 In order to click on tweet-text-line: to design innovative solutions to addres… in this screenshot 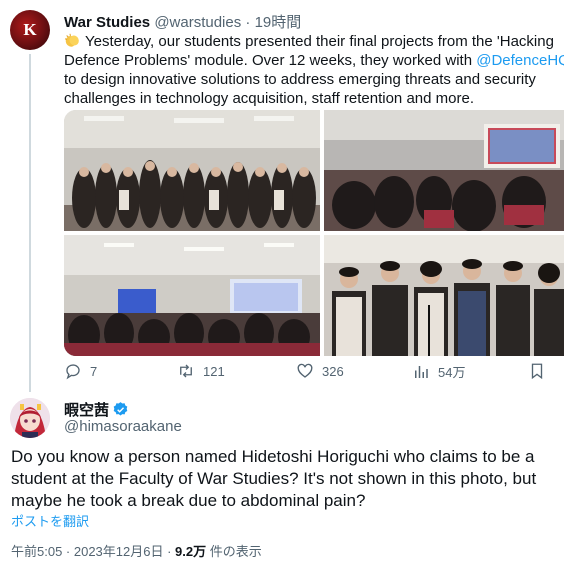, I will do `click(314, 79)`.